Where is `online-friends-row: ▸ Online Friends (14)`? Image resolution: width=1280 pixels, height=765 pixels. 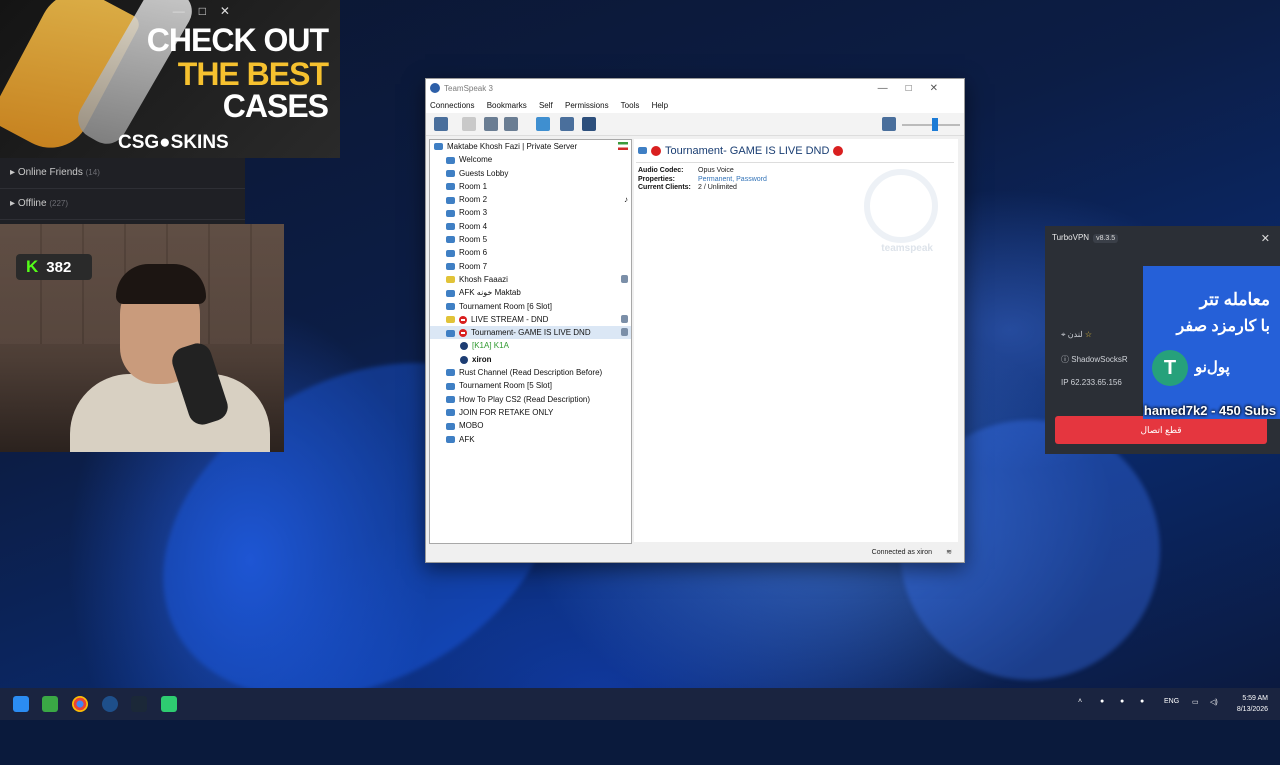
online-friends-row: ▸ Online Friends (14) is located at coordinates (122, 173).